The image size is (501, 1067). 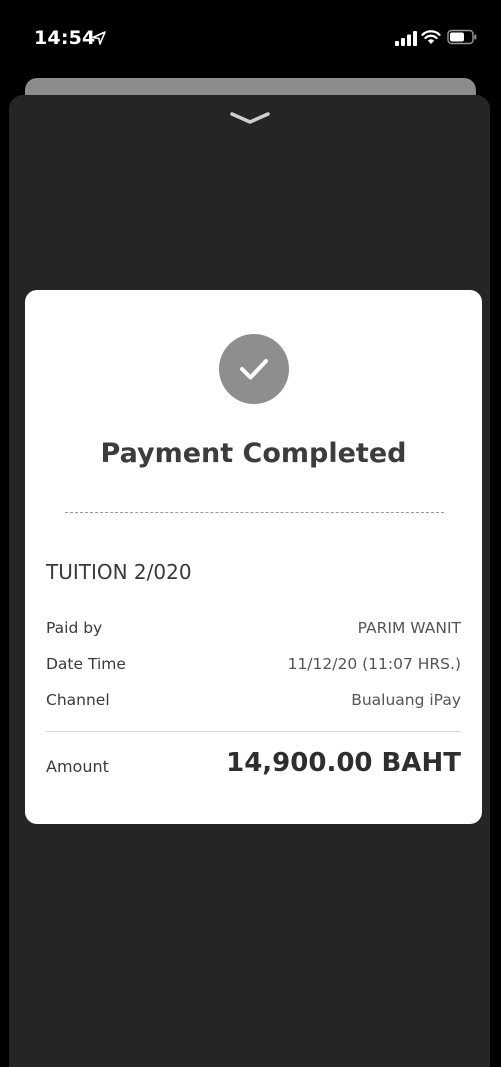 I want to click on item-name: TUITION 2/020, so click(x=119, y=572).